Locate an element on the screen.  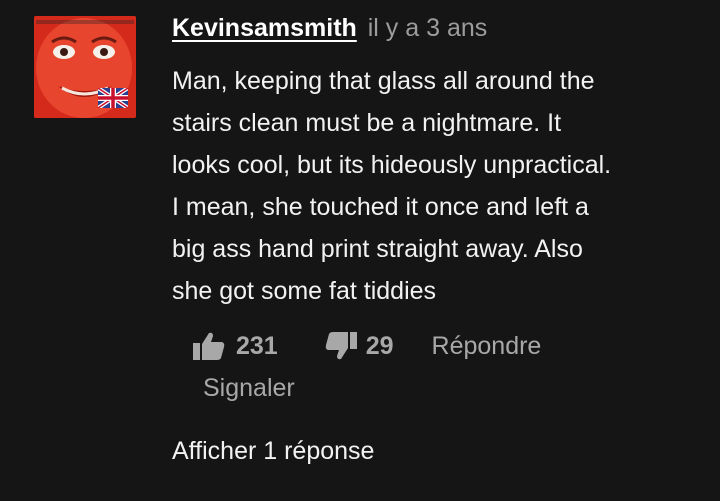
uk-flag-icon is located at coordinates (113, 98).